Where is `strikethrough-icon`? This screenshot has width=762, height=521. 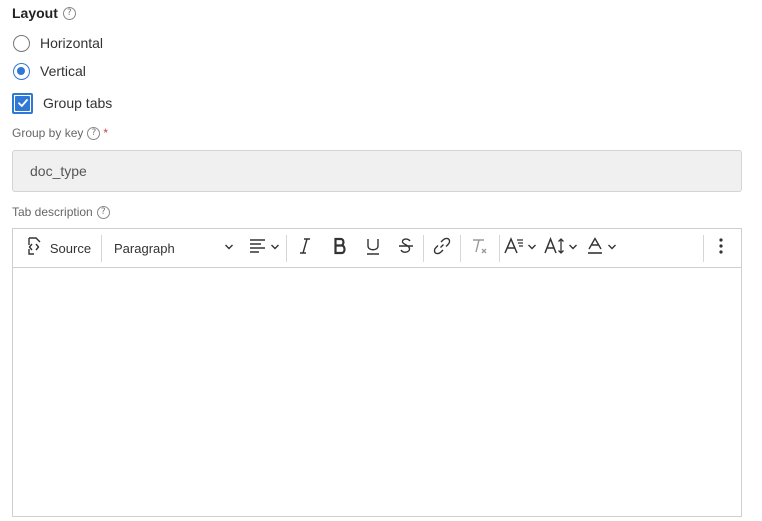 strikethrough-icon is located at coordinates (406, 248).